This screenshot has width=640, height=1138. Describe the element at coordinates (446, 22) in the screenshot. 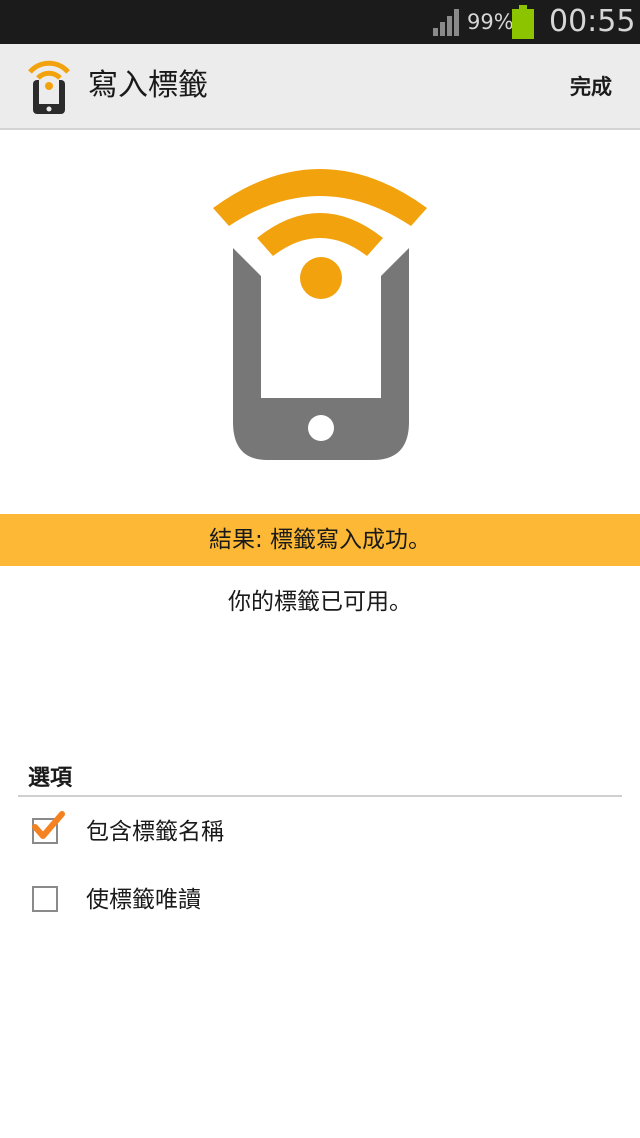

I see `signal-icon` at that location.